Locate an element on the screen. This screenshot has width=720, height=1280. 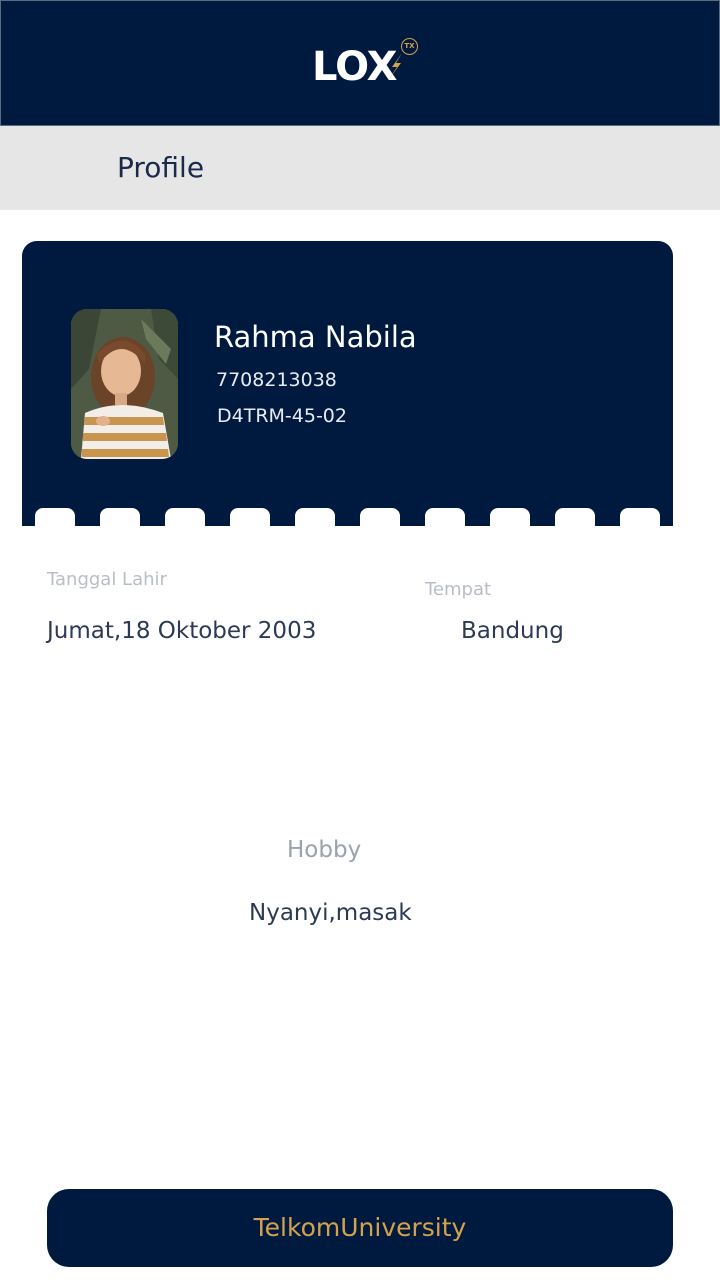
birth-date-label: Tanggal Lahir is located at coordinates (107, 579).